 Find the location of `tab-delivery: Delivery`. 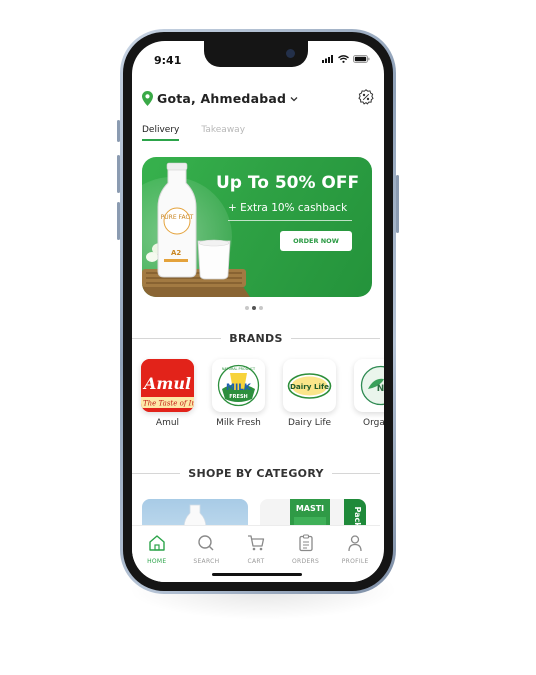

tab-delivery: Delivery is located at coordinates (161, 133).